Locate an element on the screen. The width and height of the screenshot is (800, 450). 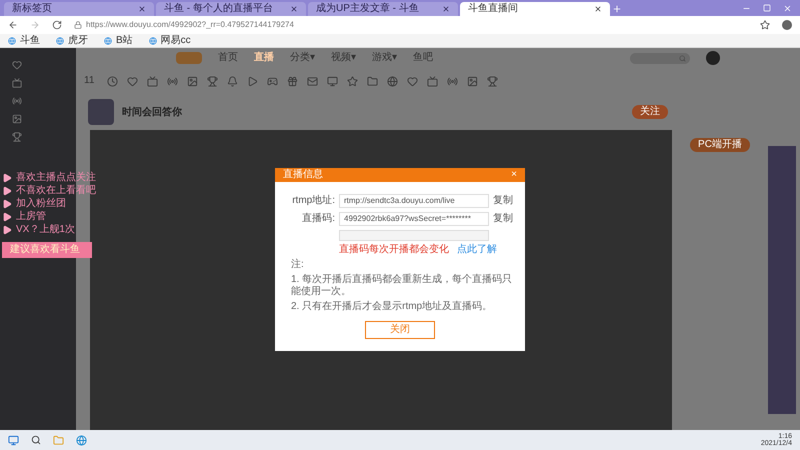
input-field: 4992902rbk6a97?wsSecret=******** is located at coordinates (414, 219).